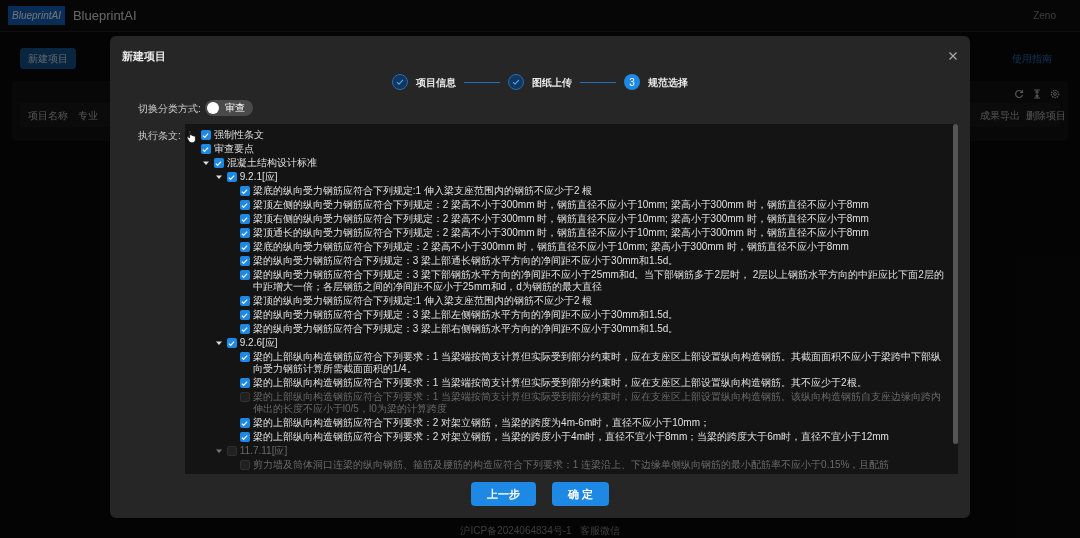 The width and height of the screenshot is (1080, 538). What do you see at coordinates (1055, 94) in the screenshot?
I see `settings-icon` at bounding box center [1055, 94].